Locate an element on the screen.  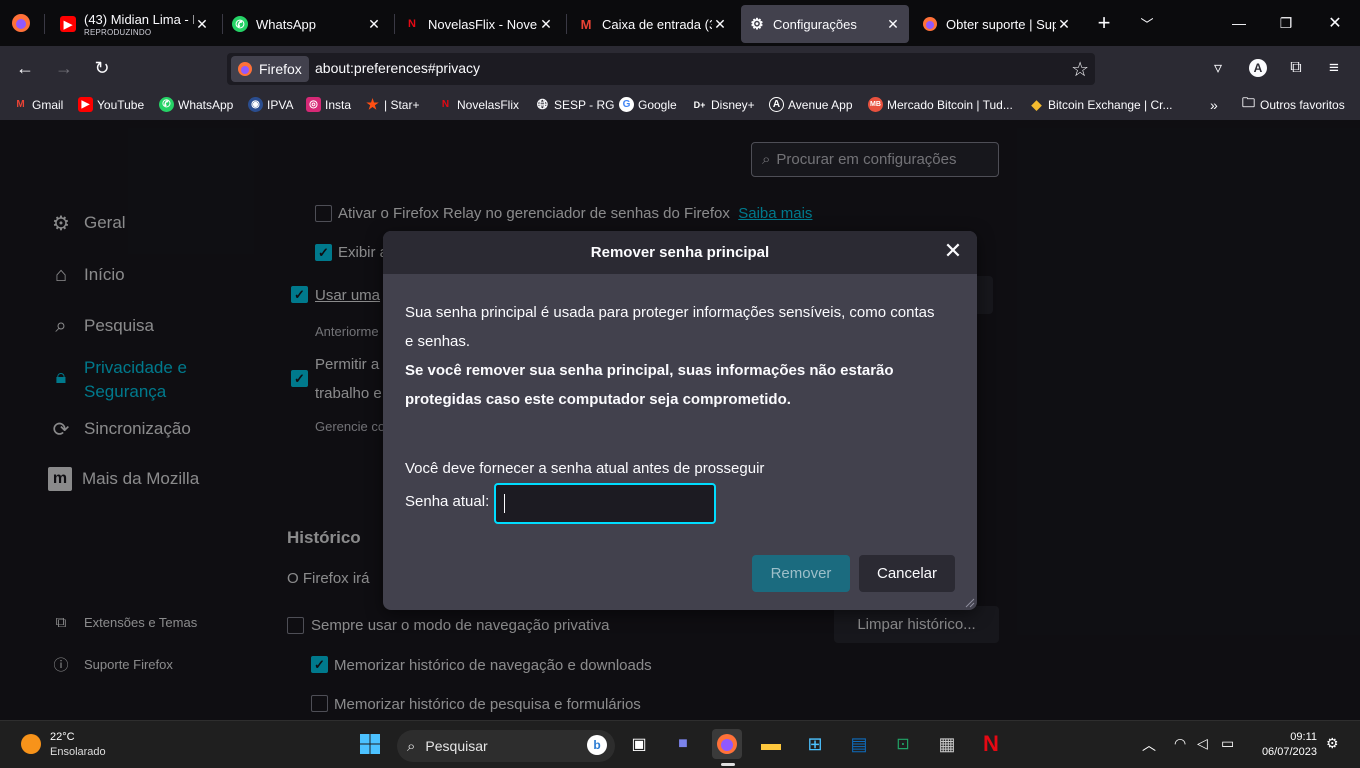
tab-novelasflix: N NovelasFlix - Novela ✕ is located at coordinates (479, 24).